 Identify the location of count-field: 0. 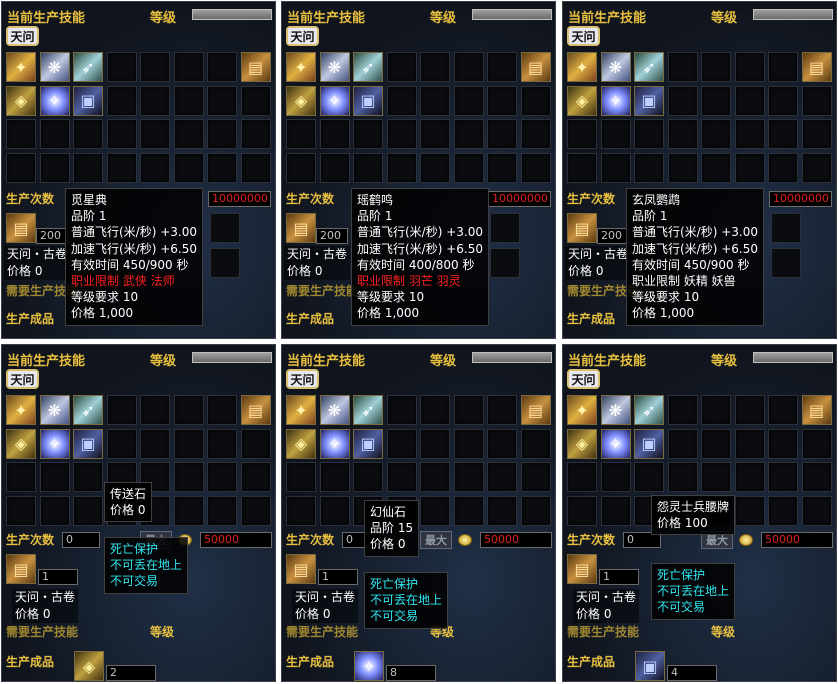
(81, 540).